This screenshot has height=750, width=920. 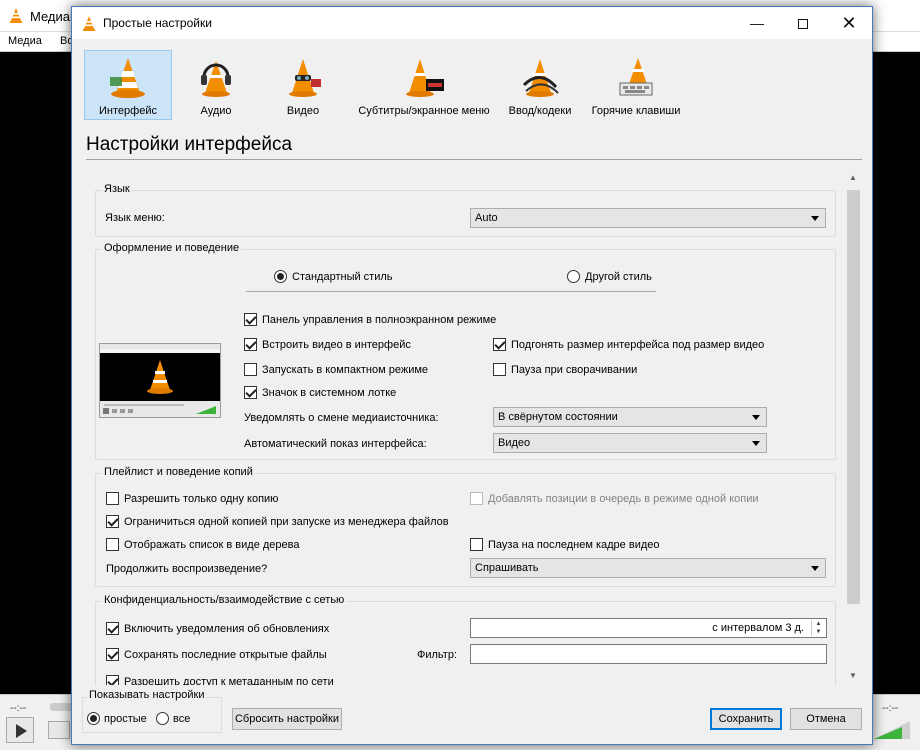 What do you see at coordinates (59, 730) in the screenshot?
I see `prev-button` at bounding box center [59, 730].